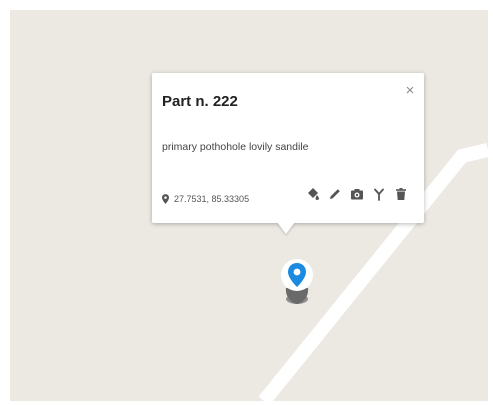 The width and height of the screenshot is (493, 405). What do you see at coordinates (313, 194) in the screenshot?
I see `paint-bucket-icon` at bounding box center [313, 194].